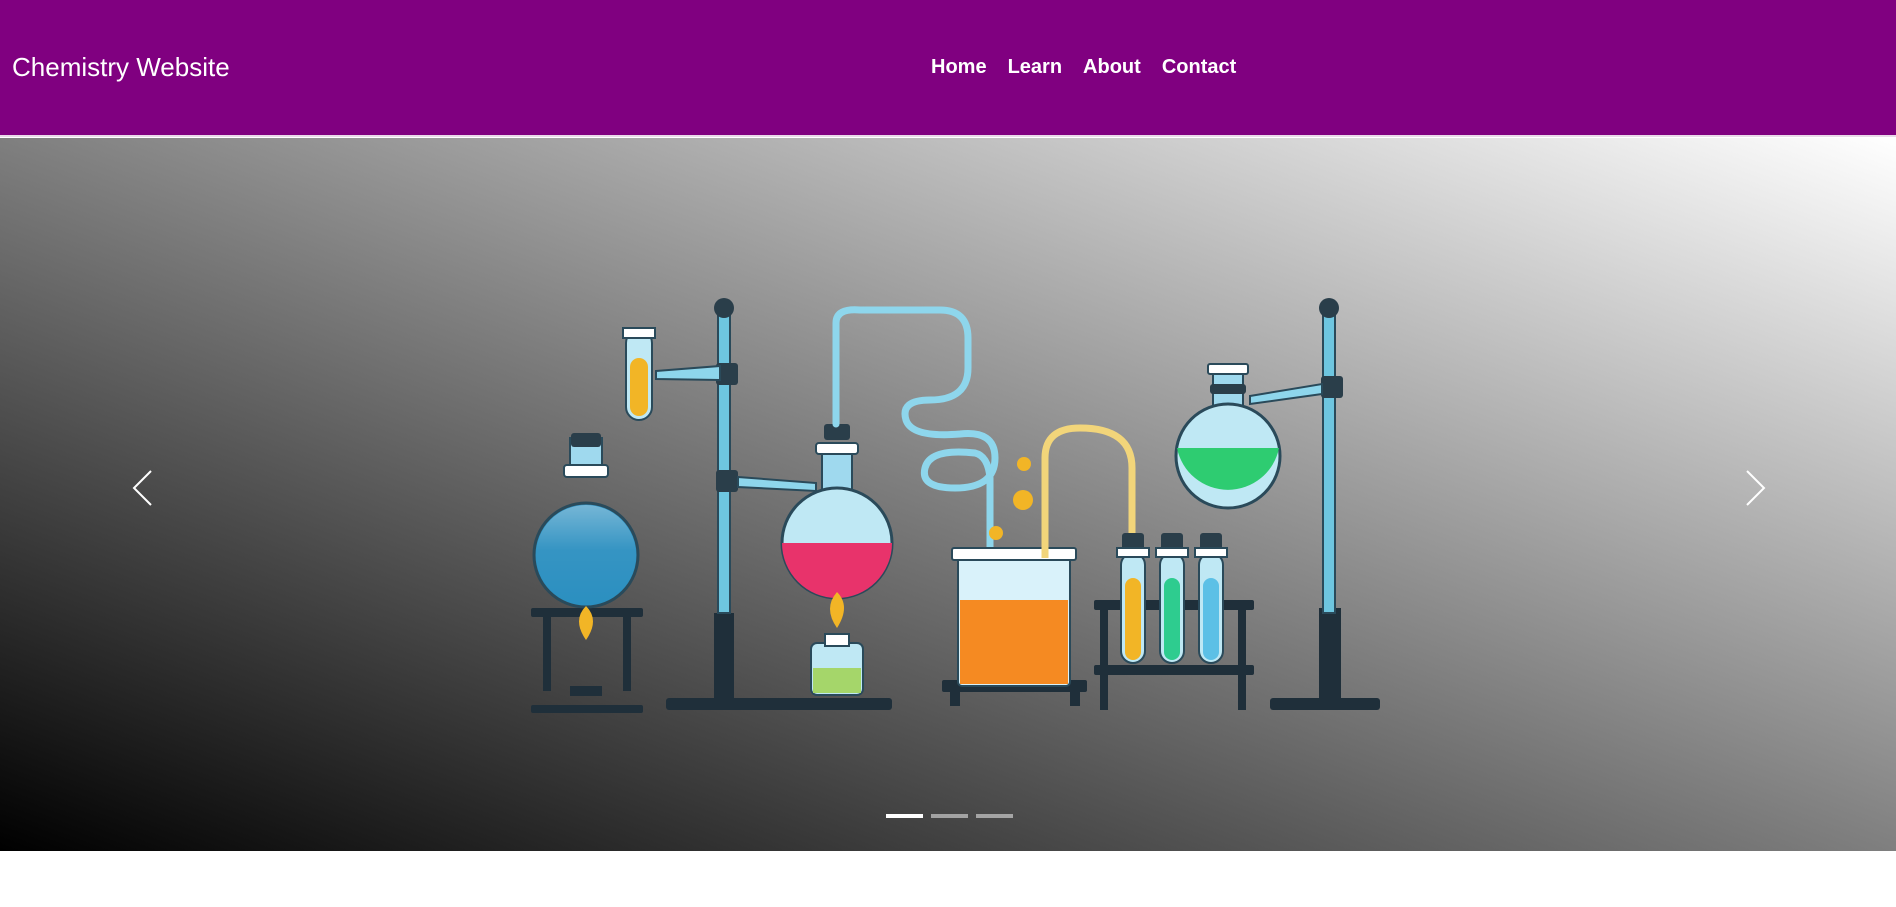 This screenshot has height=907, width=1896. I want to click on nav-link-learn: Learn, so click(1035, 67).